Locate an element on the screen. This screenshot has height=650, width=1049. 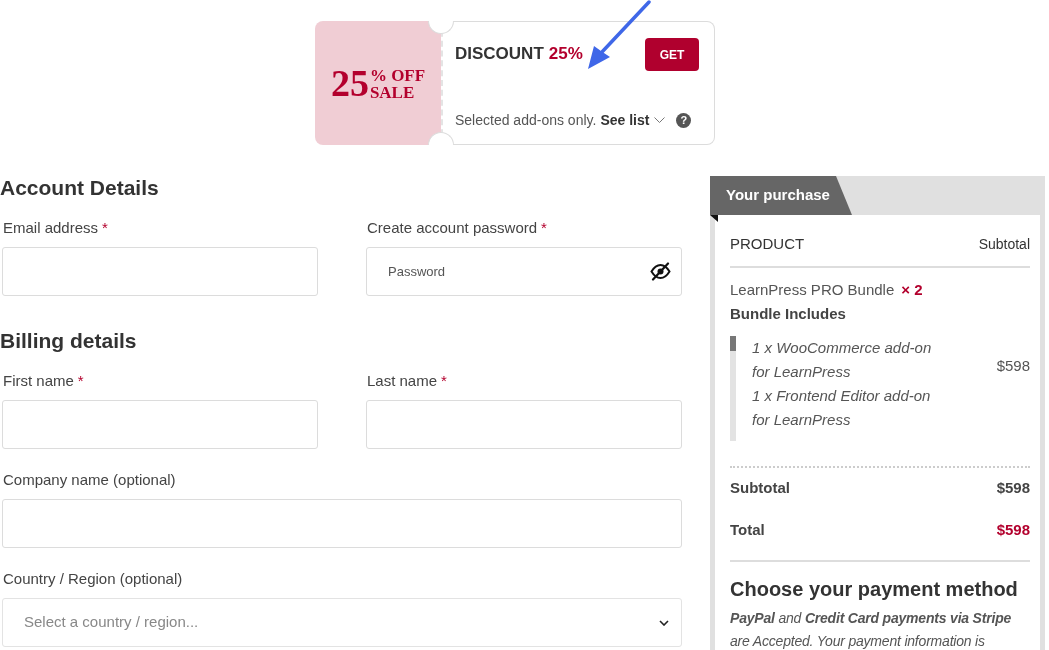
payment-note: PayPal and Credit Card payments via Stripe are Accepted. Your payment information is is located at coordinates (871, 629).